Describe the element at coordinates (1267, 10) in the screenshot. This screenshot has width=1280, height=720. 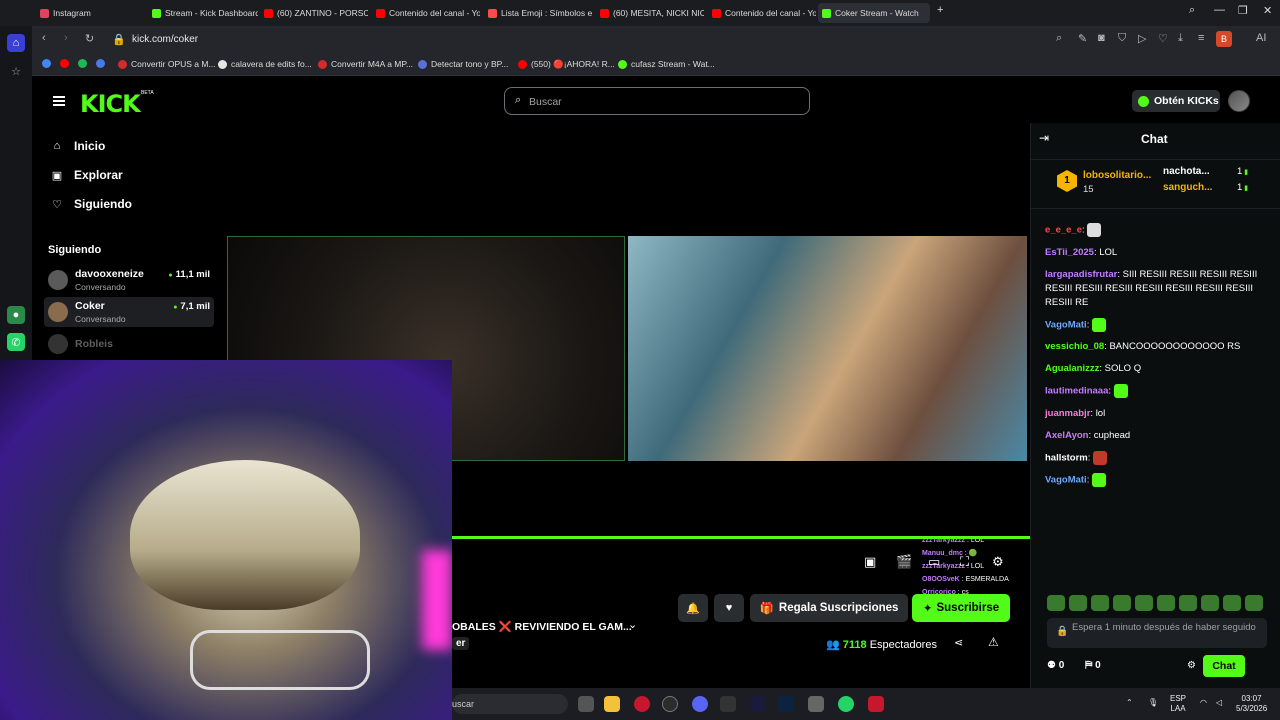
I see `close-icon: ✕` at that location.